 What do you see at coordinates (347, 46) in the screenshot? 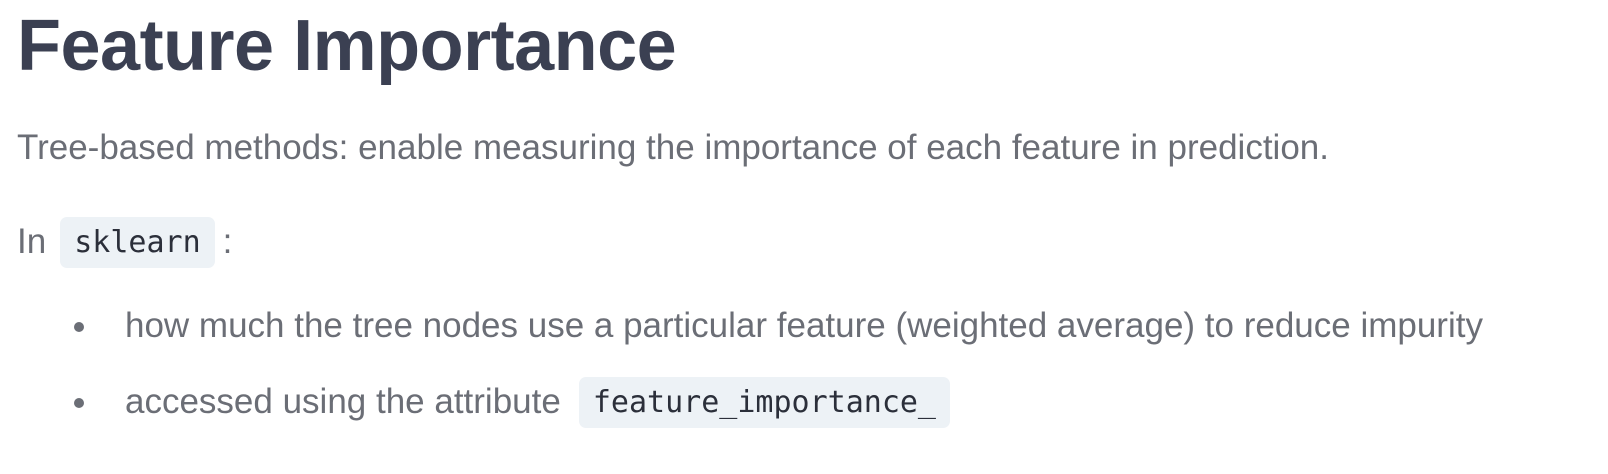
I see `page-title: Feature Importance` at bounding box center [347, 46].